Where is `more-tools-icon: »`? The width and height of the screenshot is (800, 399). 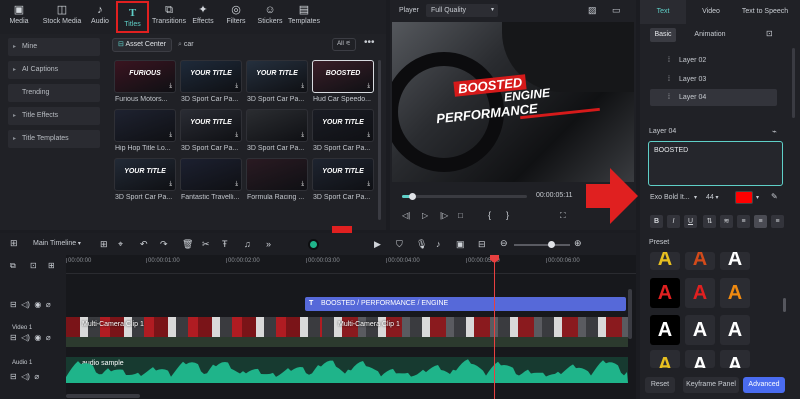
more-tools-icon: » is located at coordinates (268, 244).